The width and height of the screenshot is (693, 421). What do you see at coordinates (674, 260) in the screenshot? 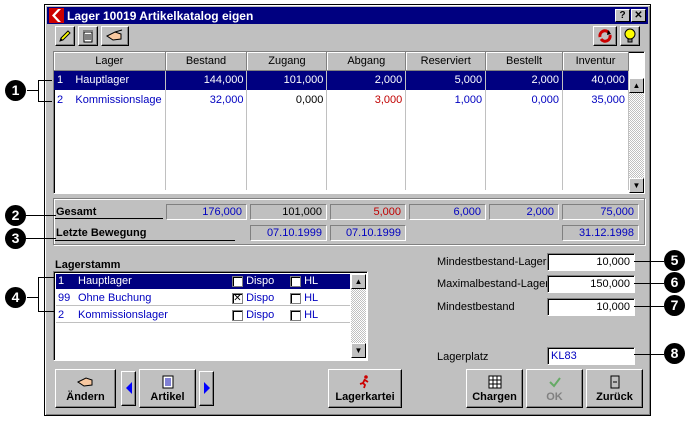
I see `callout-5: 5` at bounding box center [674, 260].